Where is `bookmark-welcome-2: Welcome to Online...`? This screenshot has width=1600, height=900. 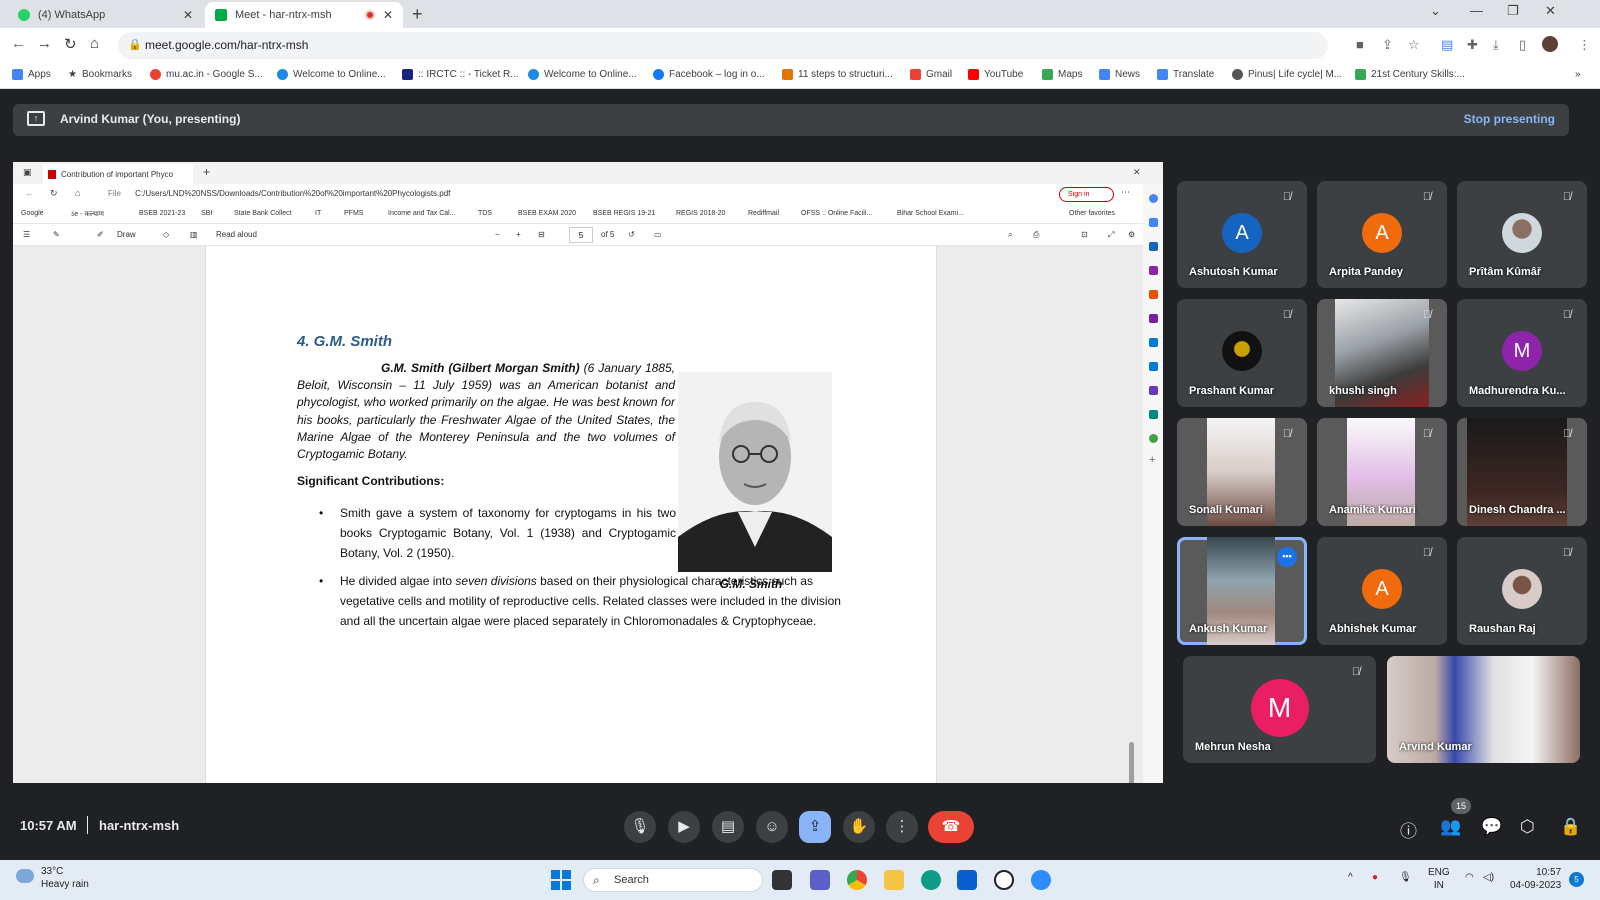
bookmark-welcome-2: Welcome to Online... is located at coordinates (582, 74).